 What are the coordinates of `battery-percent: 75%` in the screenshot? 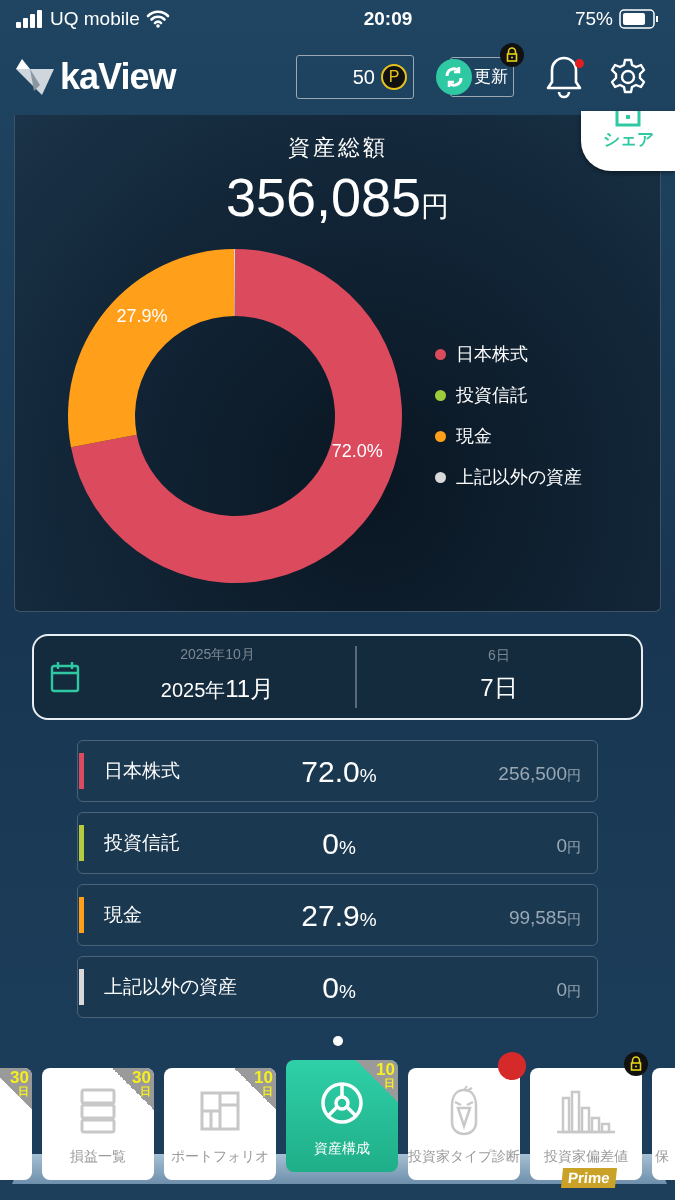 It's located at (593, 18).